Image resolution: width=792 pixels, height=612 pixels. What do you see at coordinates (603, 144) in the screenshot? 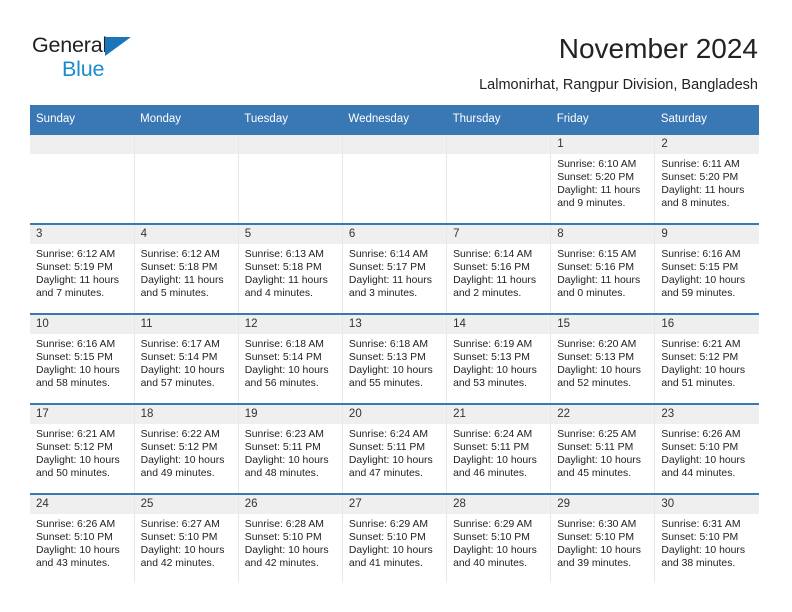
I see `day-number: 1` at bounding box center [603, 144].